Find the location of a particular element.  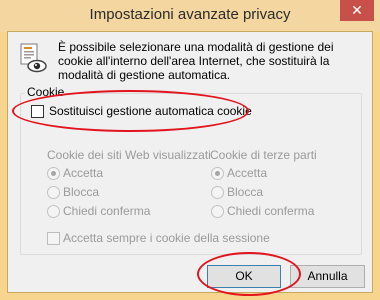

close-button: ✕ is located at coordinates (357, 10).